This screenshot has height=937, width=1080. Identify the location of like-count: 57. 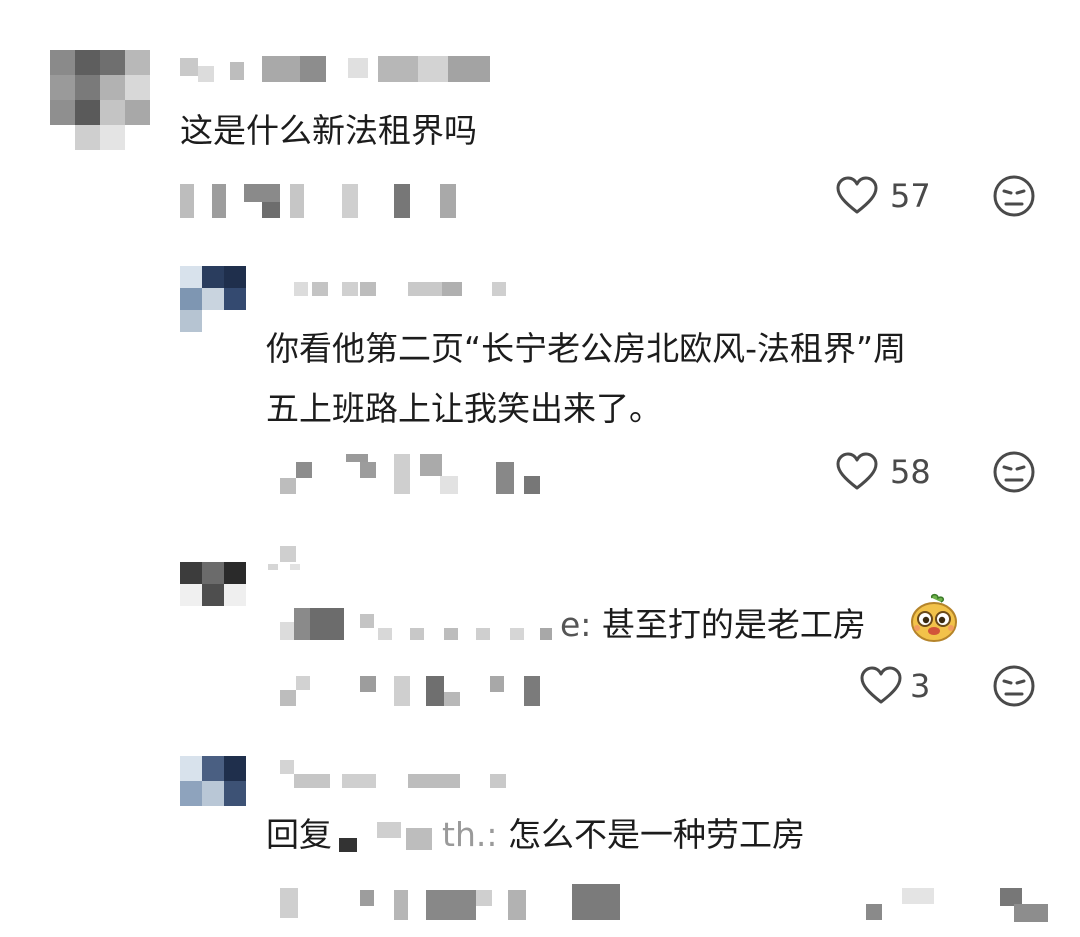
(910, 196).